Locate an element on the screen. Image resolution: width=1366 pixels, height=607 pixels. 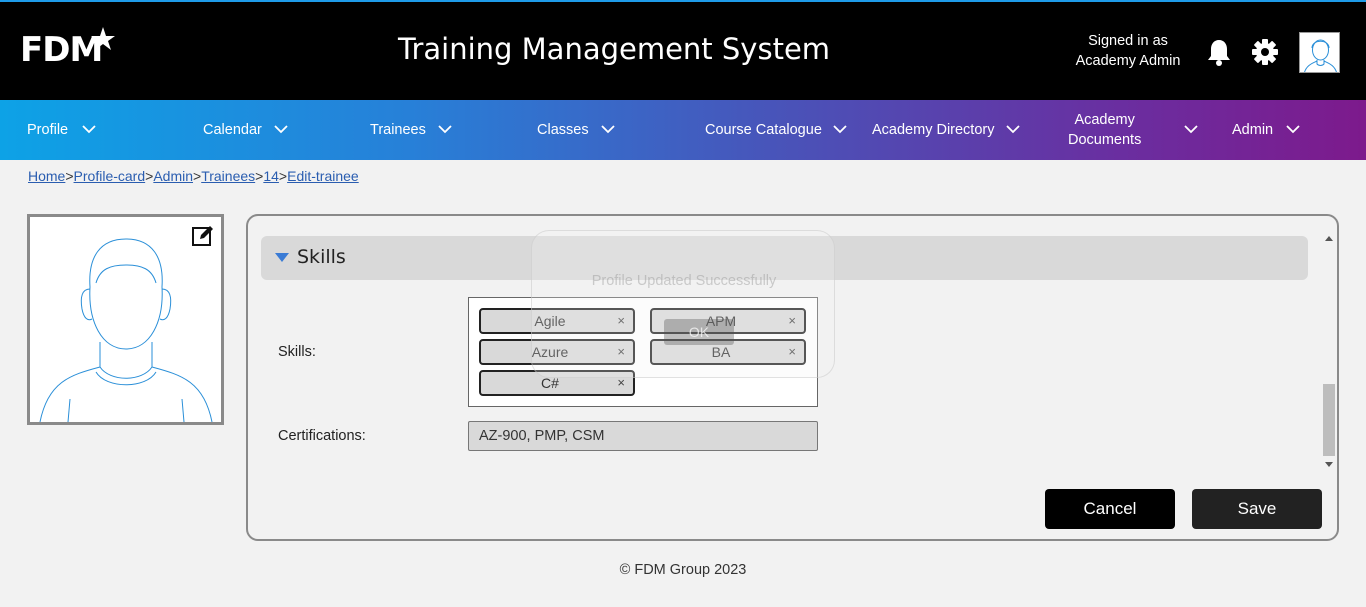
edit-photo-icon is located at coordinates (203, 238).